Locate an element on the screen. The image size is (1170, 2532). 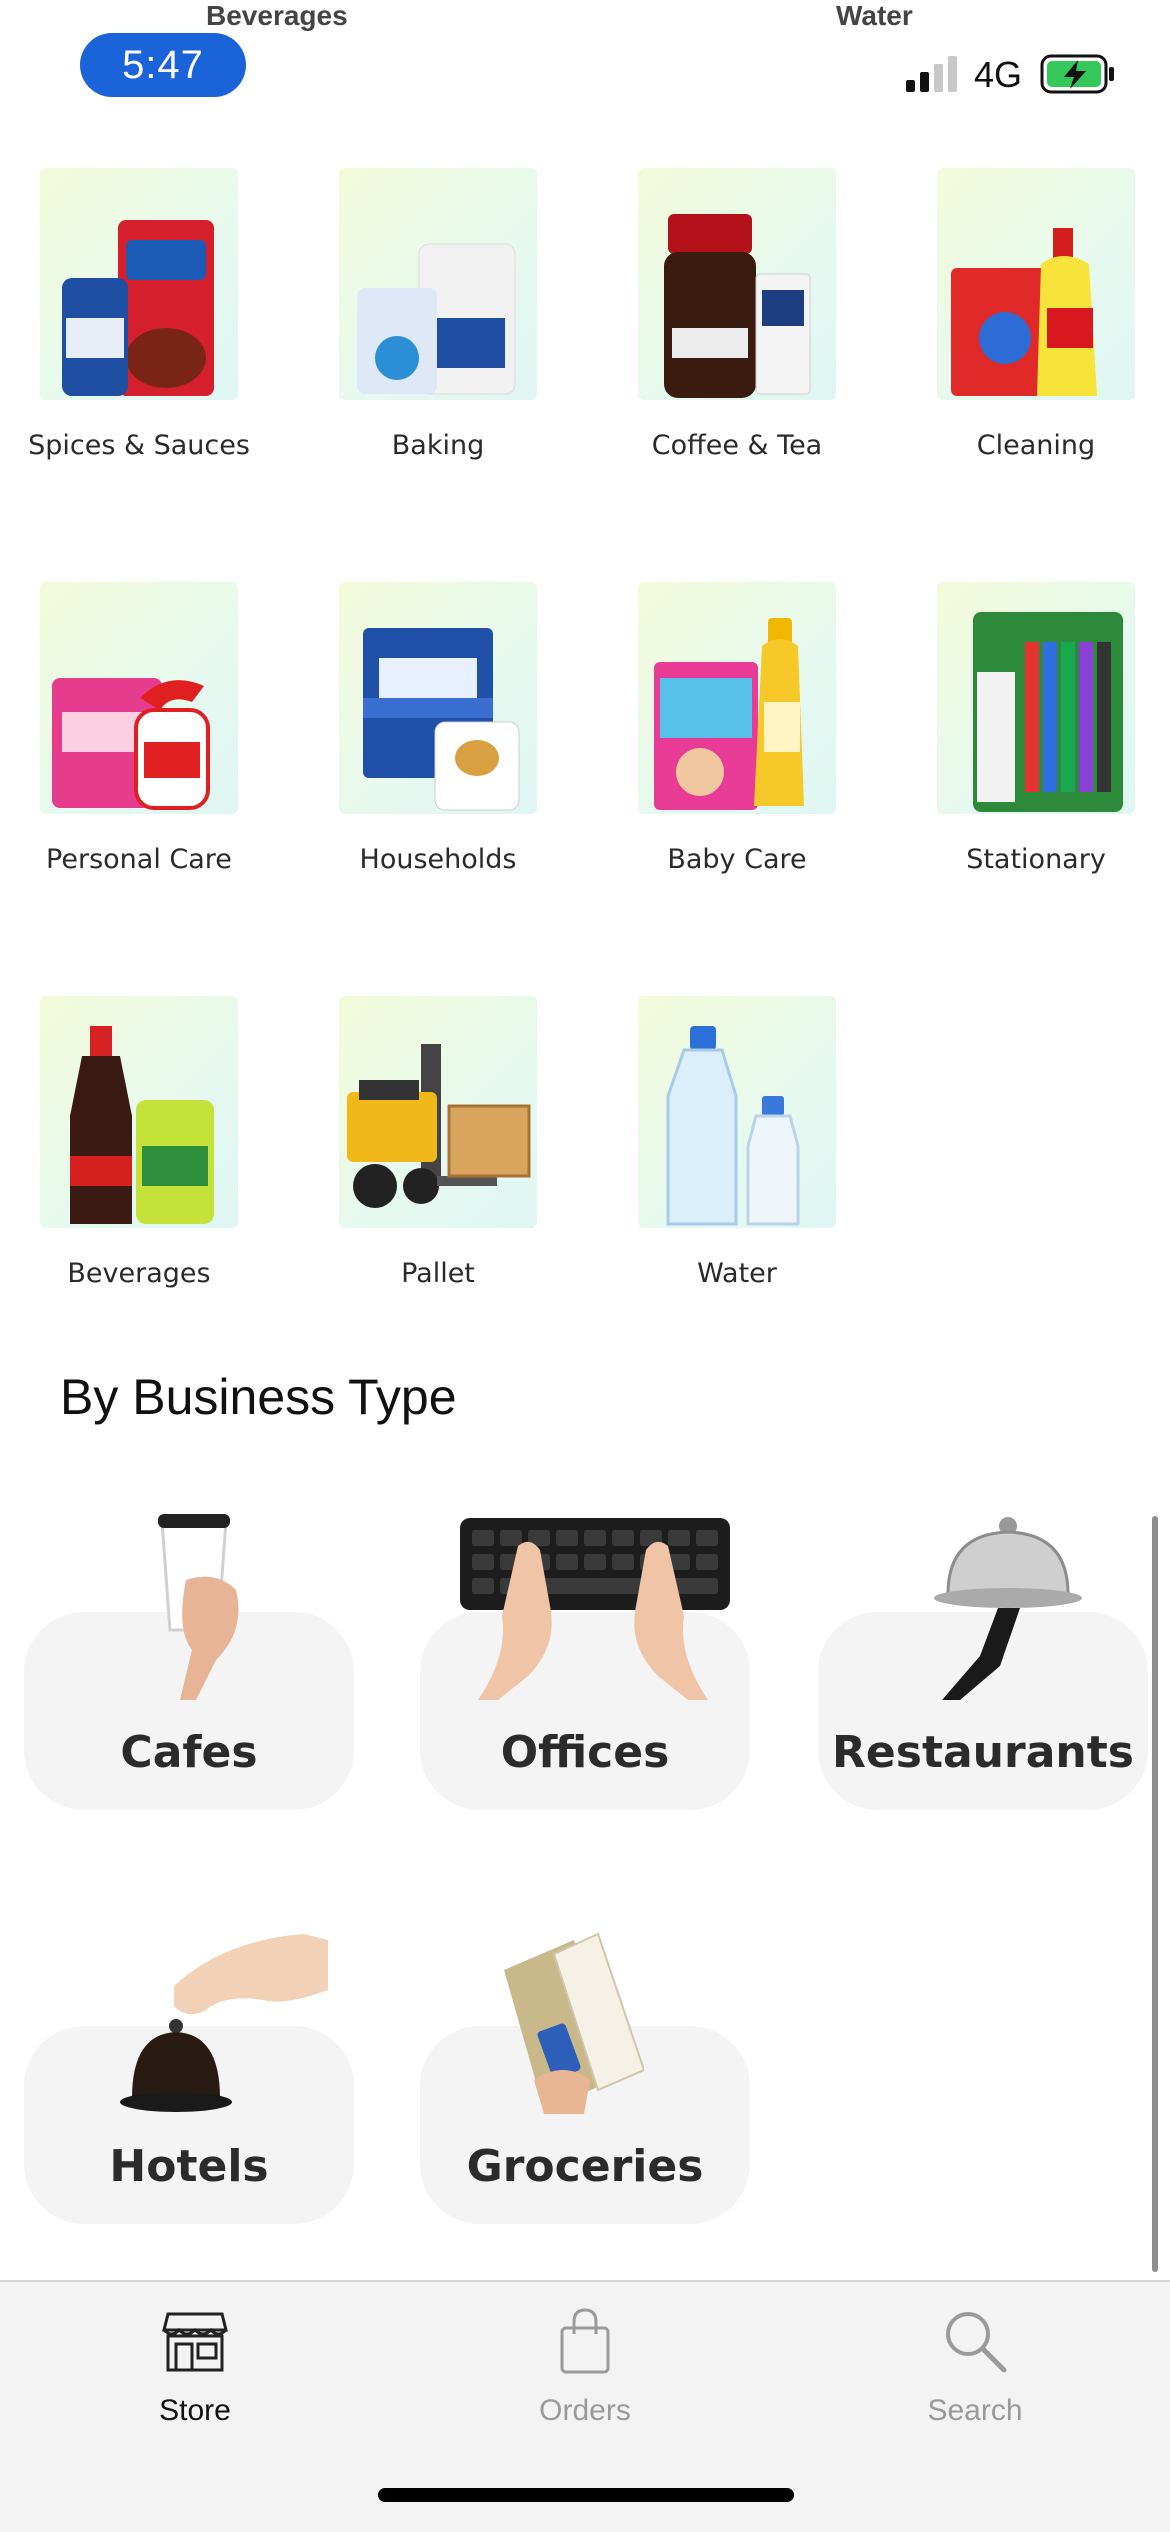
category-water: Water is located at coordinates (737, 1159).